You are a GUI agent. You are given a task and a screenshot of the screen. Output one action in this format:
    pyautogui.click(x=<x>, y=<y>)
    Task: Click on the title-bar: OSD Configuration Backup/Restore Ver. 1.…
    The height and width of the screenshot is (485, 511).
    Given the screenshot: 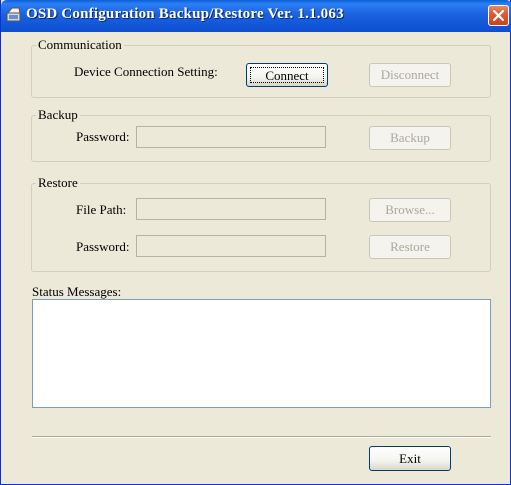 What is the action you would take?
    pyautogui.click(x=256, y=16)
    